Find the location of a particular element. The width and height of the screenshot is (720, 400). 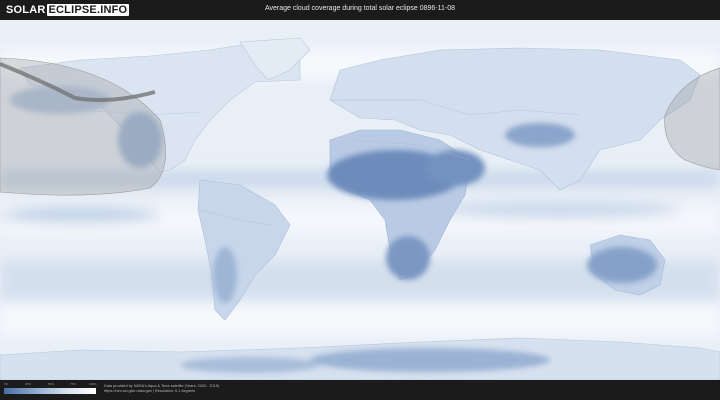

legend-tick: 75% is located at coordinates (73, 384).